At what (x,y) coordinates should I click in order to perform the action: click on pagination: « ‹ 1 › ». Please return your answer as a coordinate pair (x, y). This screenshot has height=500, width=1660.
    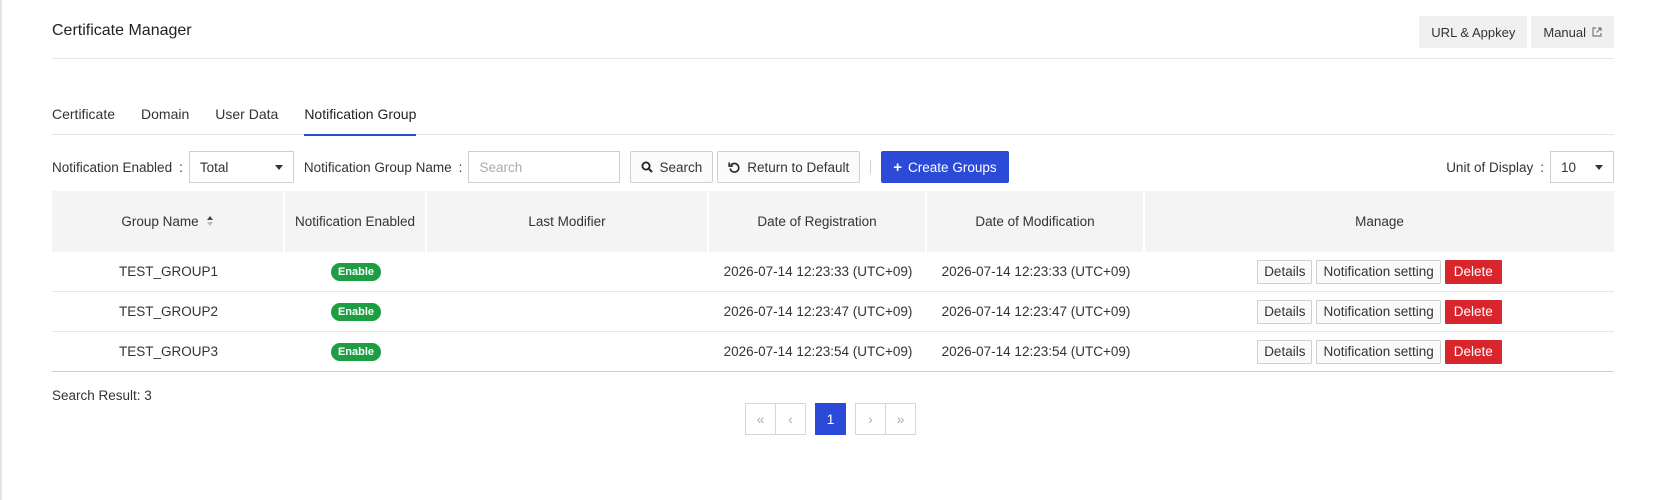
    Looking at the image, I should click on (830, 419).